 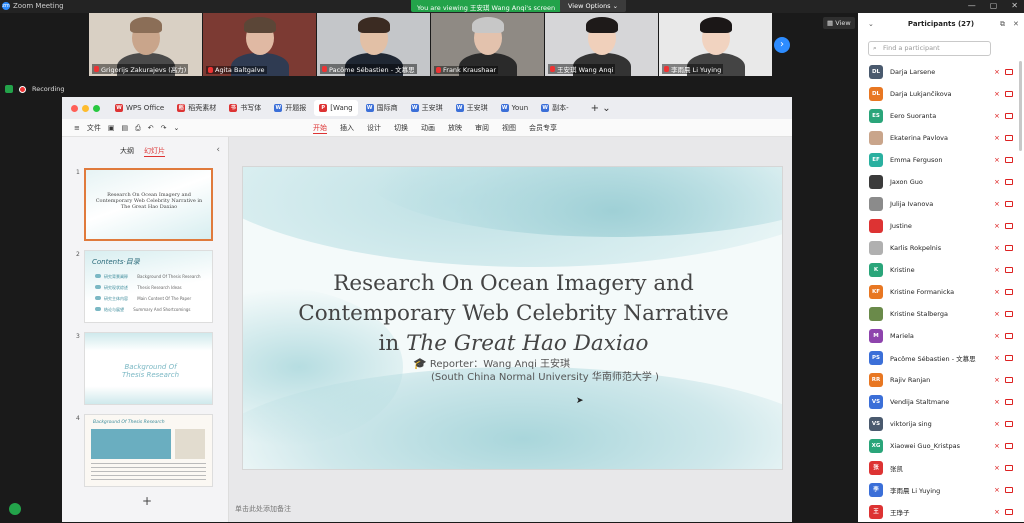 What do you see at coordinates (937, 182) in the screenshot?
I see `participant-row: Jaxon Guo ⨯` at bounding box center [937, 182].